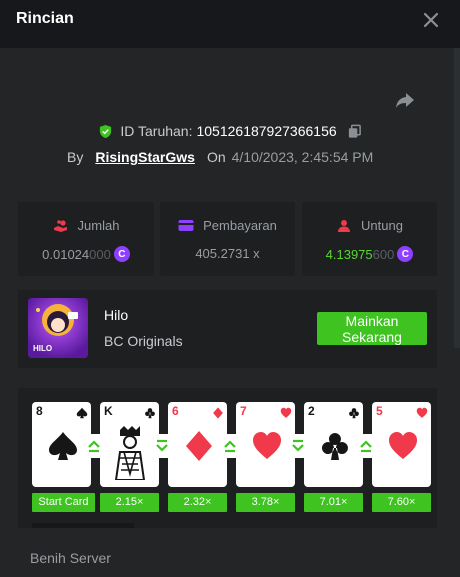  I want to click on play-now-label-1: Mainkan, so click(372, 321).